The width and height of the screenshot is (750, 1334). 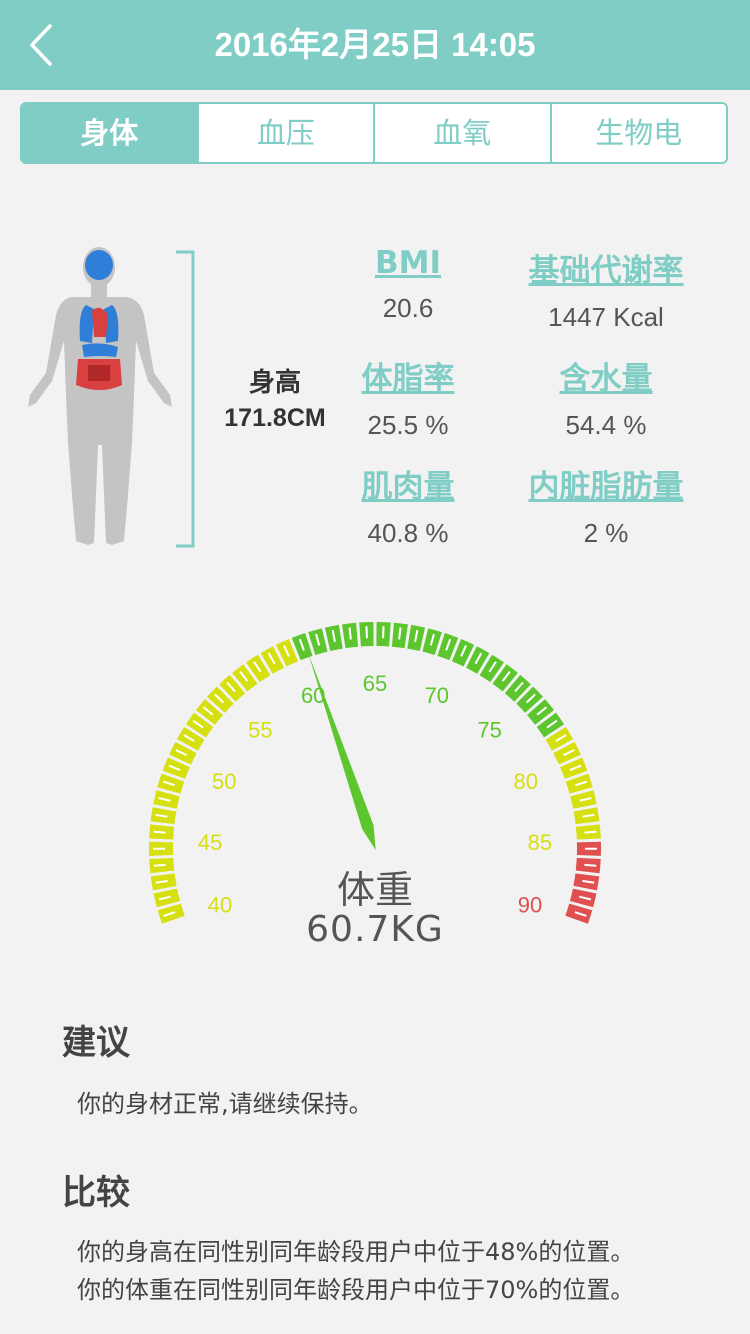 I want to click on top-bar: 2016年2月25日 14:05, so click(x=375, y=45).